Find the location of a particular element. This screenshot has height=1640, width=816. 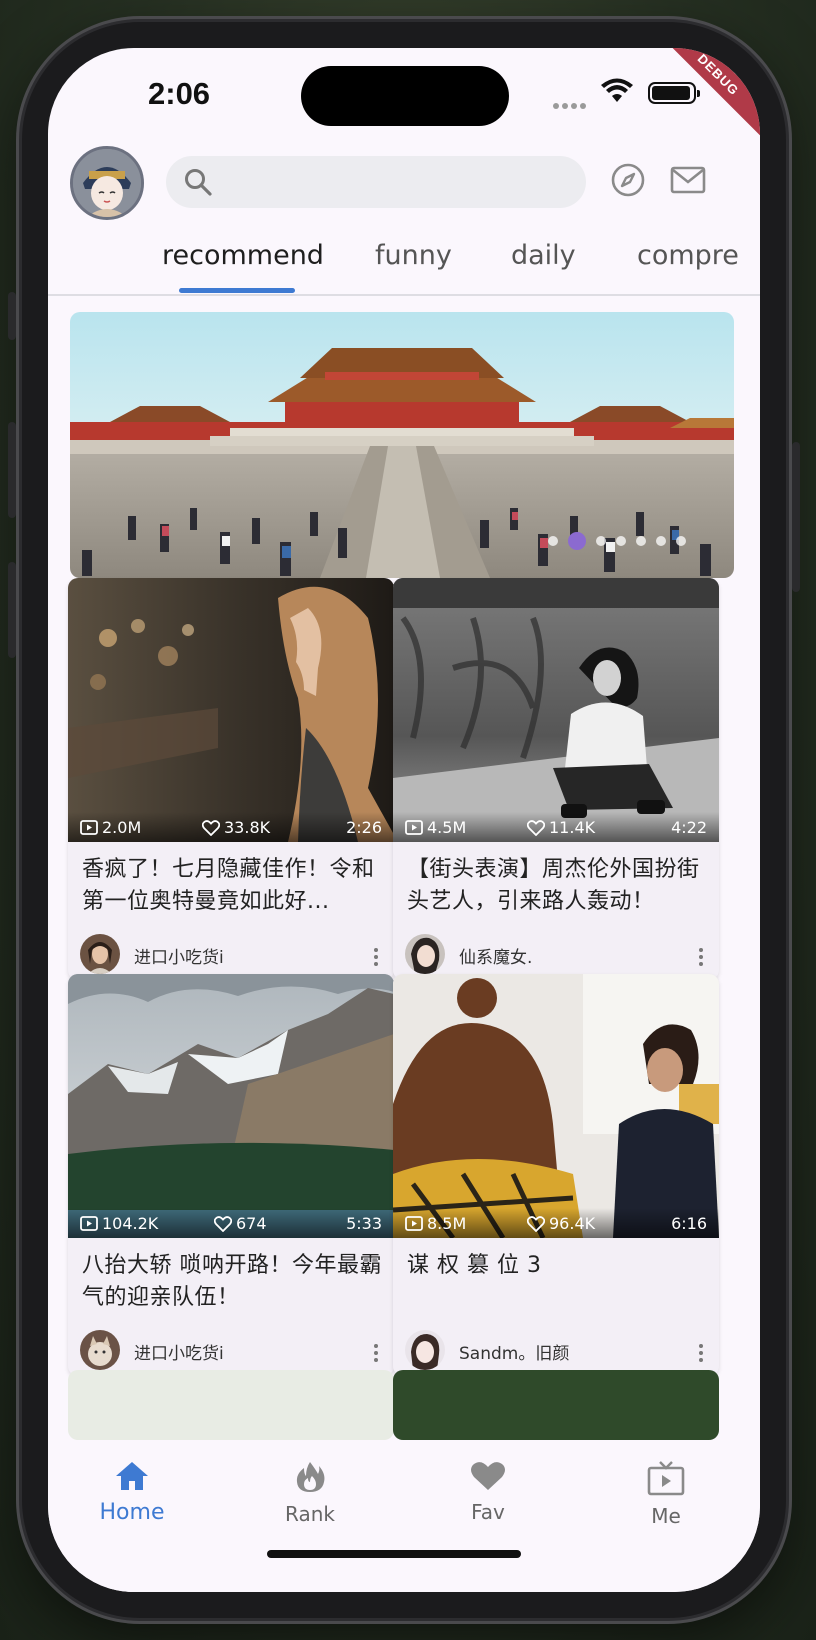

dynamic-island is located at coordinates (405, 96).